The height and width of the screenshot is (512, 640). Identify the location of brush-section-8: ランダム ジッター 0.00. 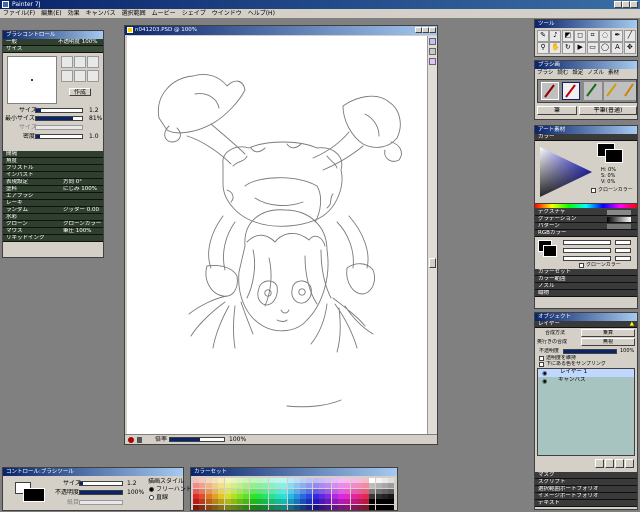
(53, 210).